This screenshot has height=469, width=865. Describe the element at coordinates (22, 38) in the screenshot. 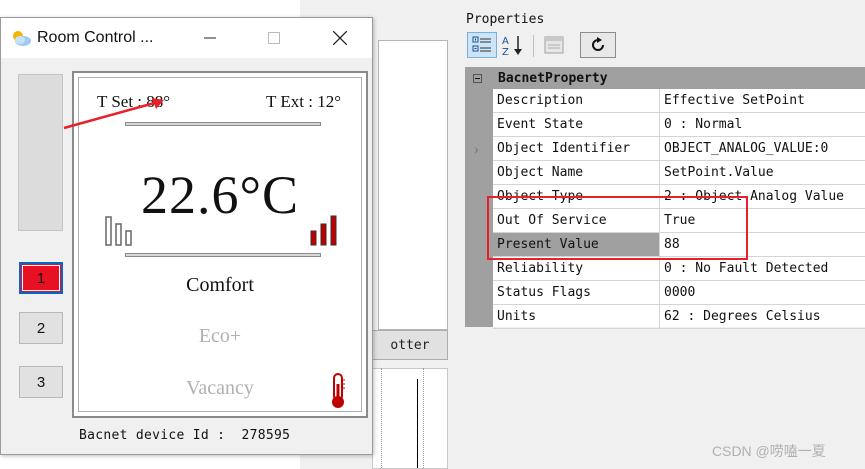

I see `weather-icon` at that location.